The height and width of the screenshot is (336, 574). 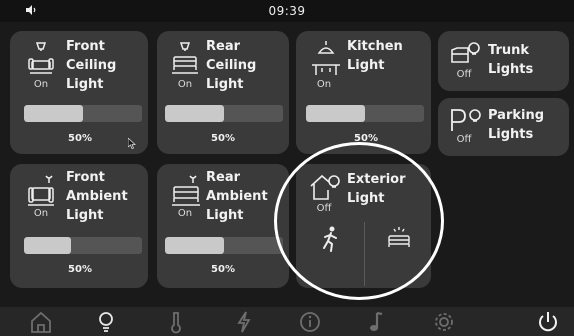 I want to click on lightning-icon, so click(x=244, y=322).